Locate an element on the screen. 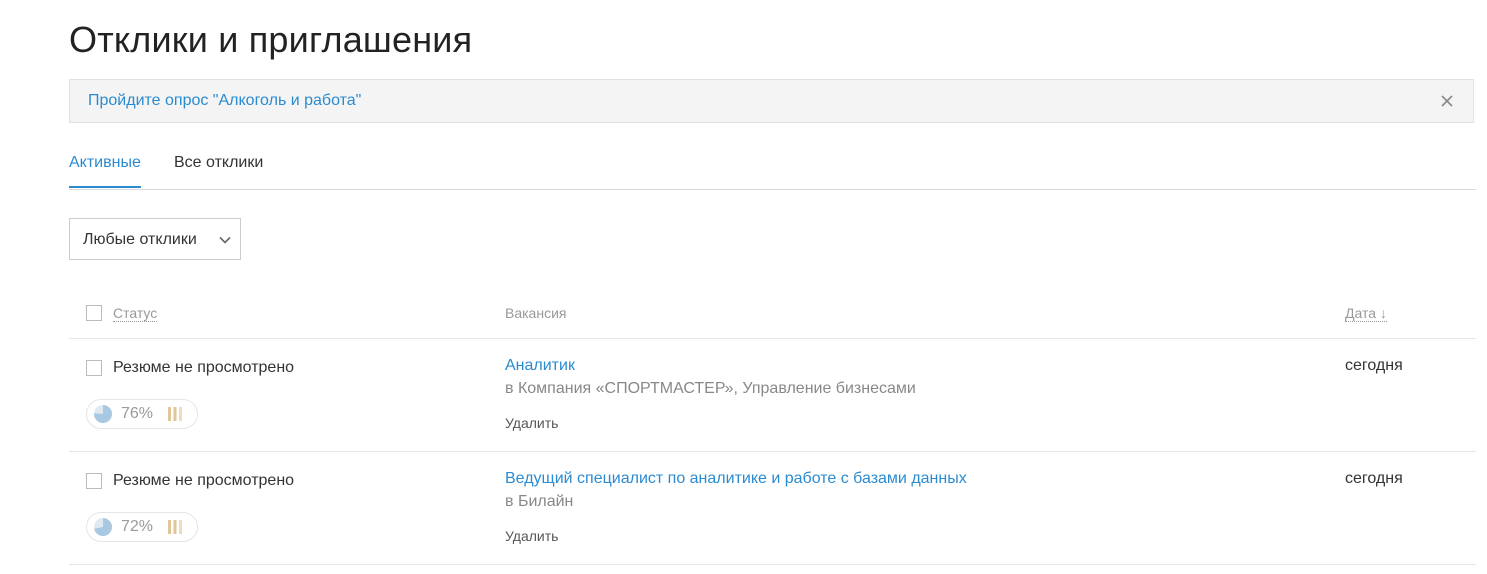 This screenshot has width=1487, height=574. vacancy-link: Аналитик is located at coordinates (540, 366).